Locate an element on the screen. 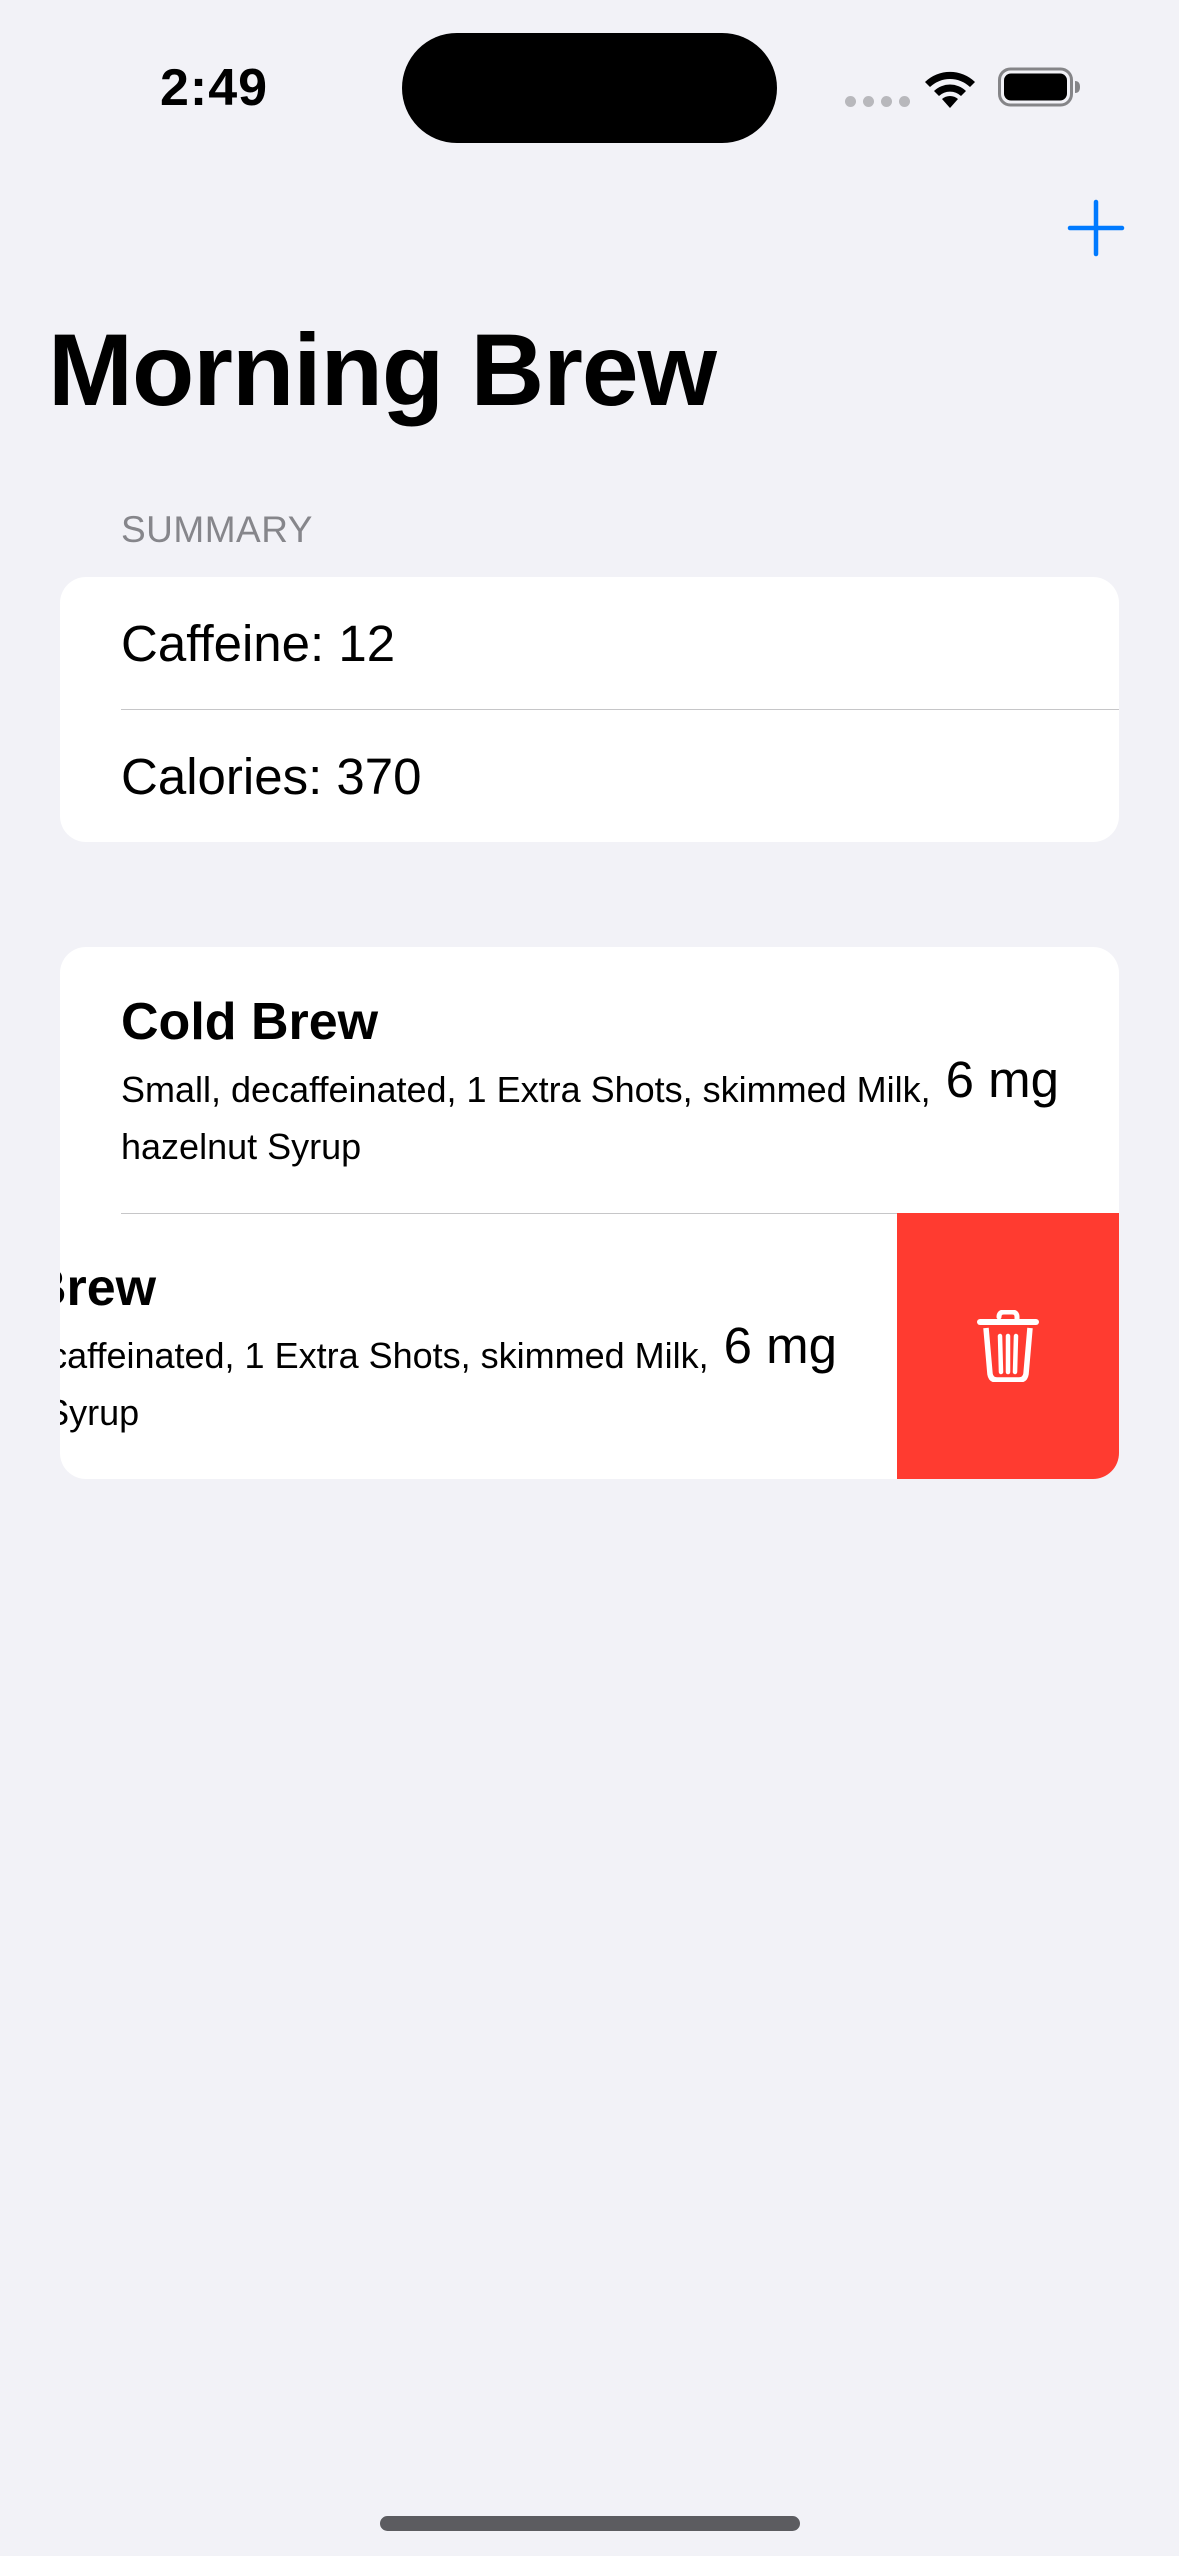 The width and height of the screenshot is (1179, 2556). caffeine-summary: Caffeine: 12 is located at coordinates (258, 643).